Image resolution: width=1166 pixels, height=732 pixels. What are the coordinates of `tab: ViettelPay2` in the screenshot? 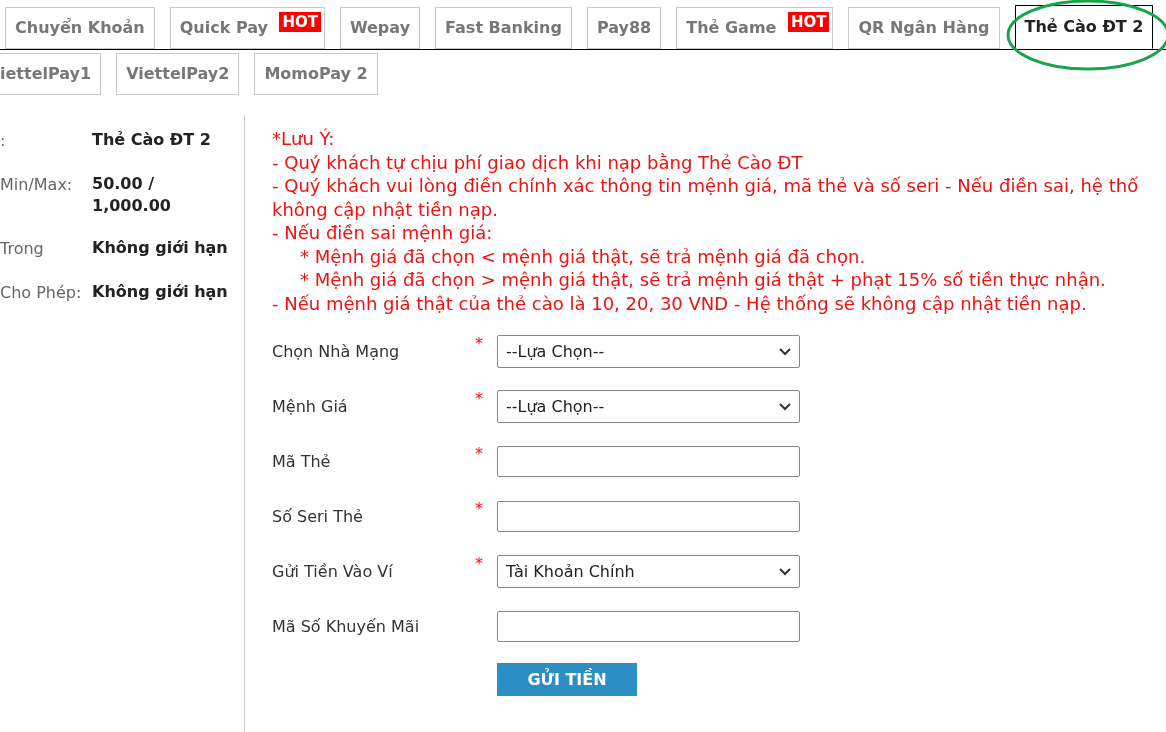 It's located at (178, 74).